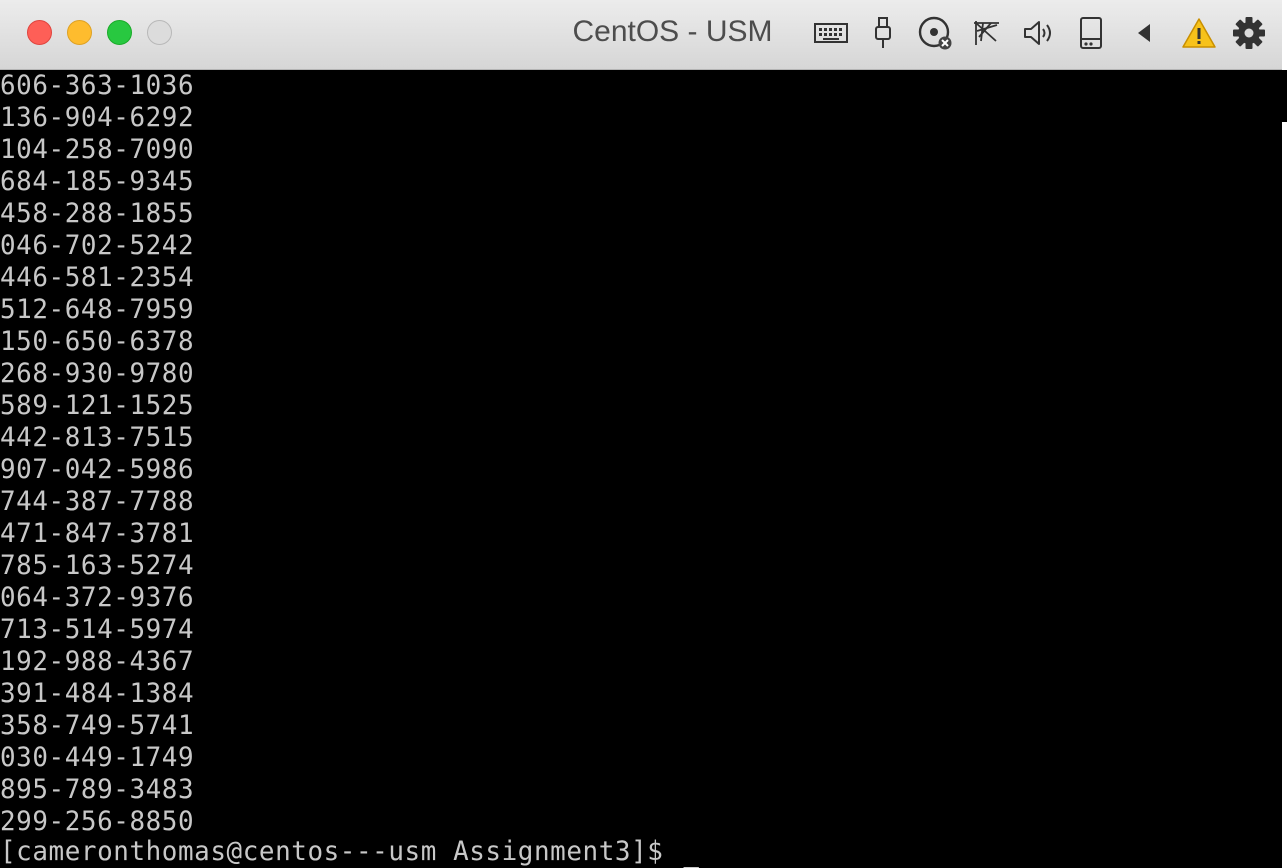 The height and width of the screenshot is (868, 1287). What do you see at coordinates (97, 597) in the screenshot?
I see `terminal-line: 064-372-9376` at bounding box center [97, 597].